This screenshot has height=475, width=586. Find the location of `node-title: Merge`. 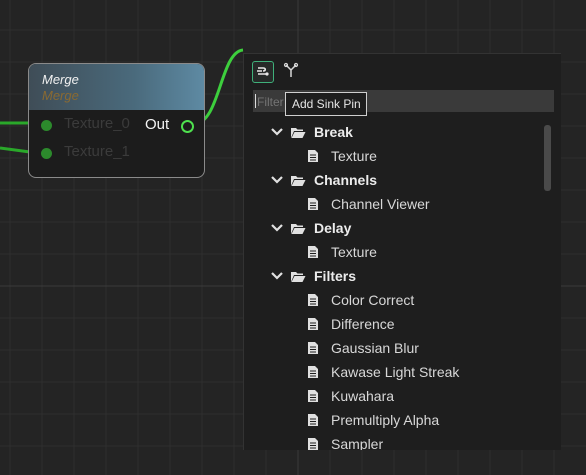

node-title: Merge is located at coordinates (60, 79).